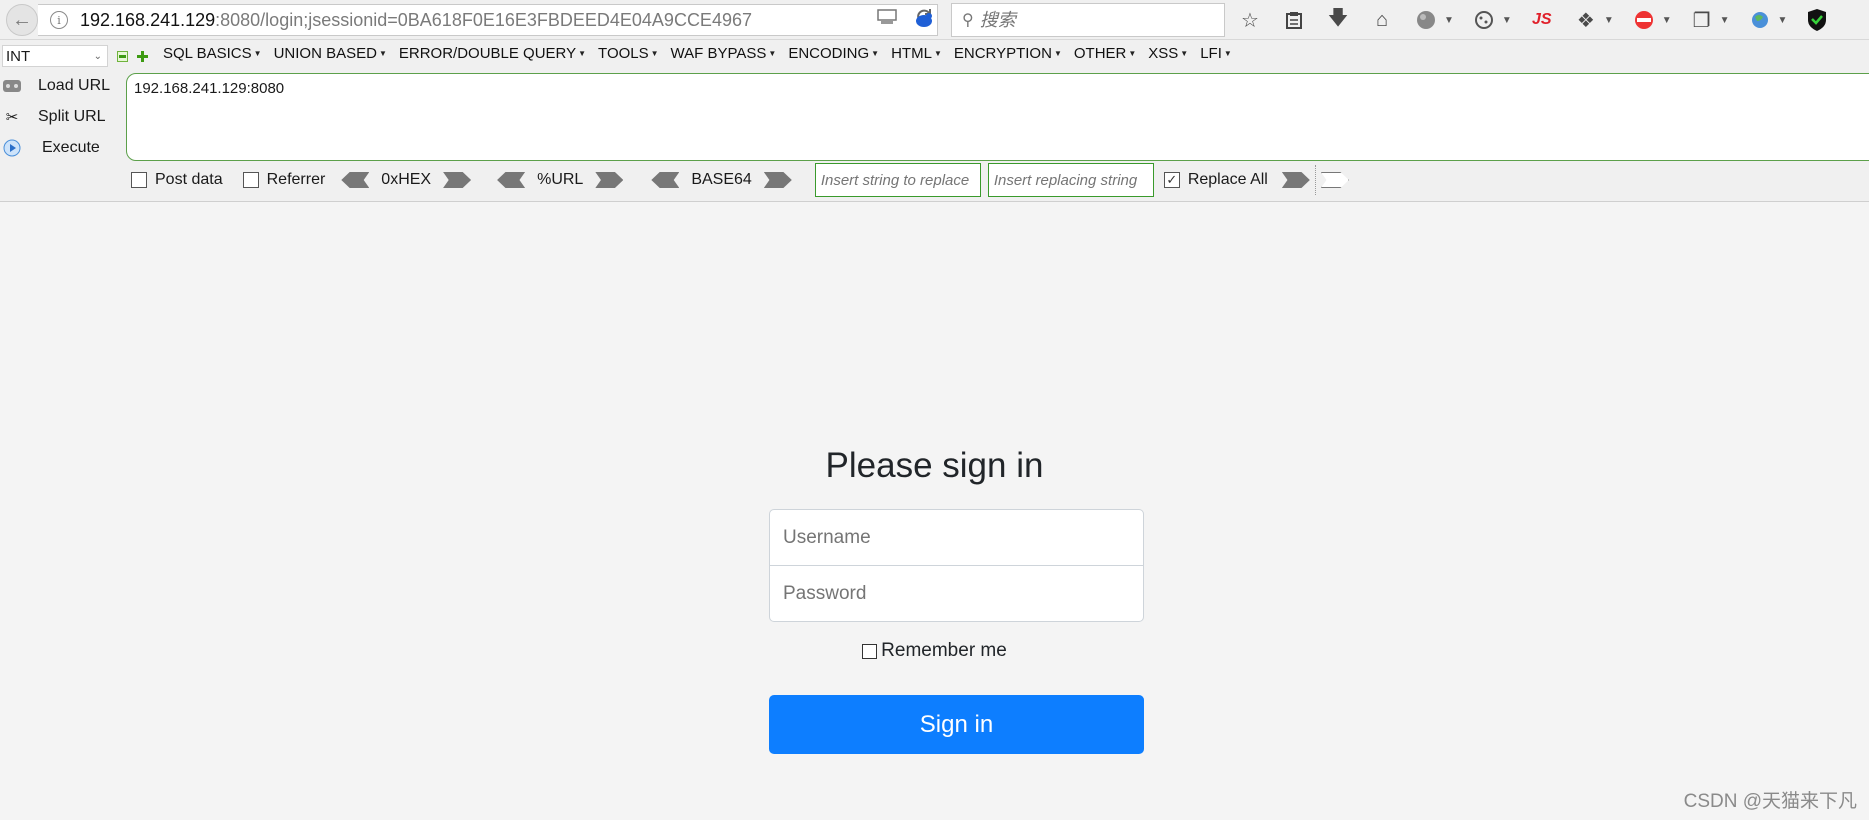 The width and height of the screenshot is (1869, 820). I want to click on search-input, so click(1094, 20).